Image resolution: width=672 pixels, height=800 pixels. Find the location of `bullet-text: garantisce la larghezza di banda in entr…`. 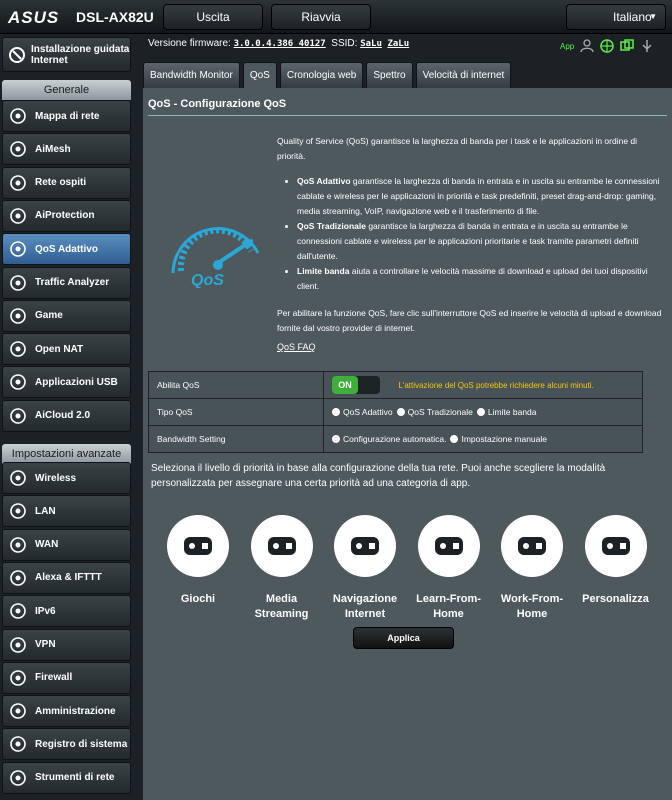

bullet-text: garantisce la larghezza di banda in entr… is located at coordinates (478, 196).